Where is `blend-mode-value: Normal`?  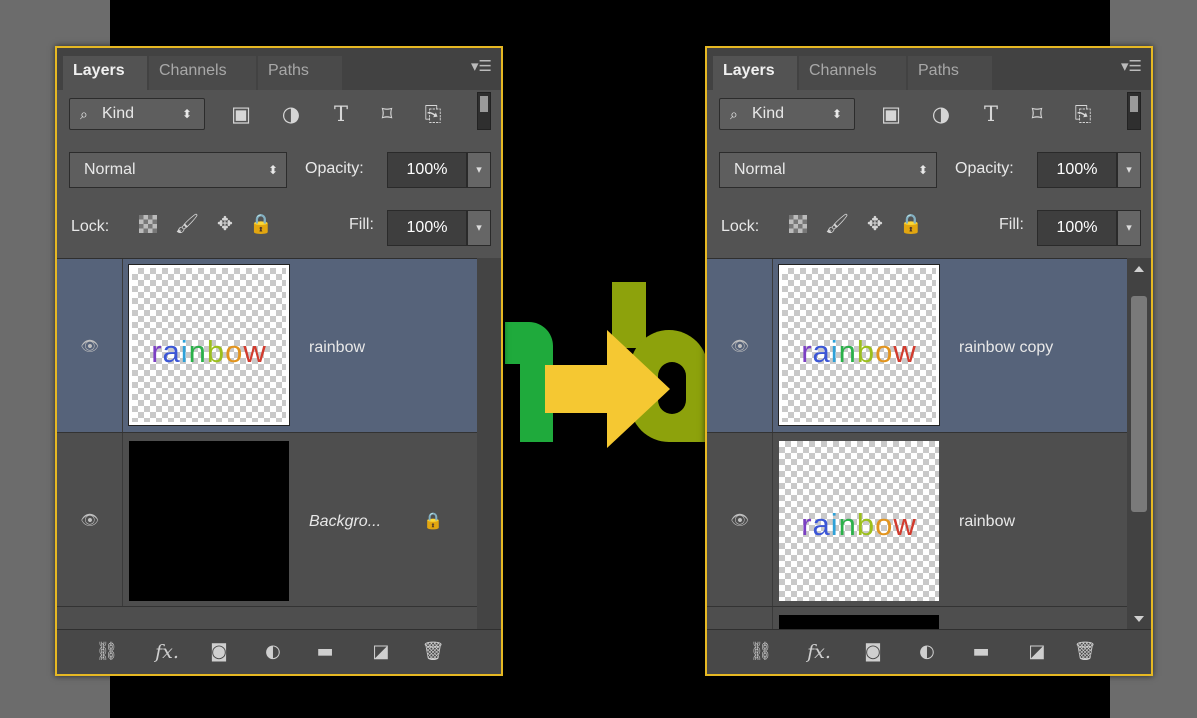 blend-mode-value: Normal is located at coordinates (760, 169).